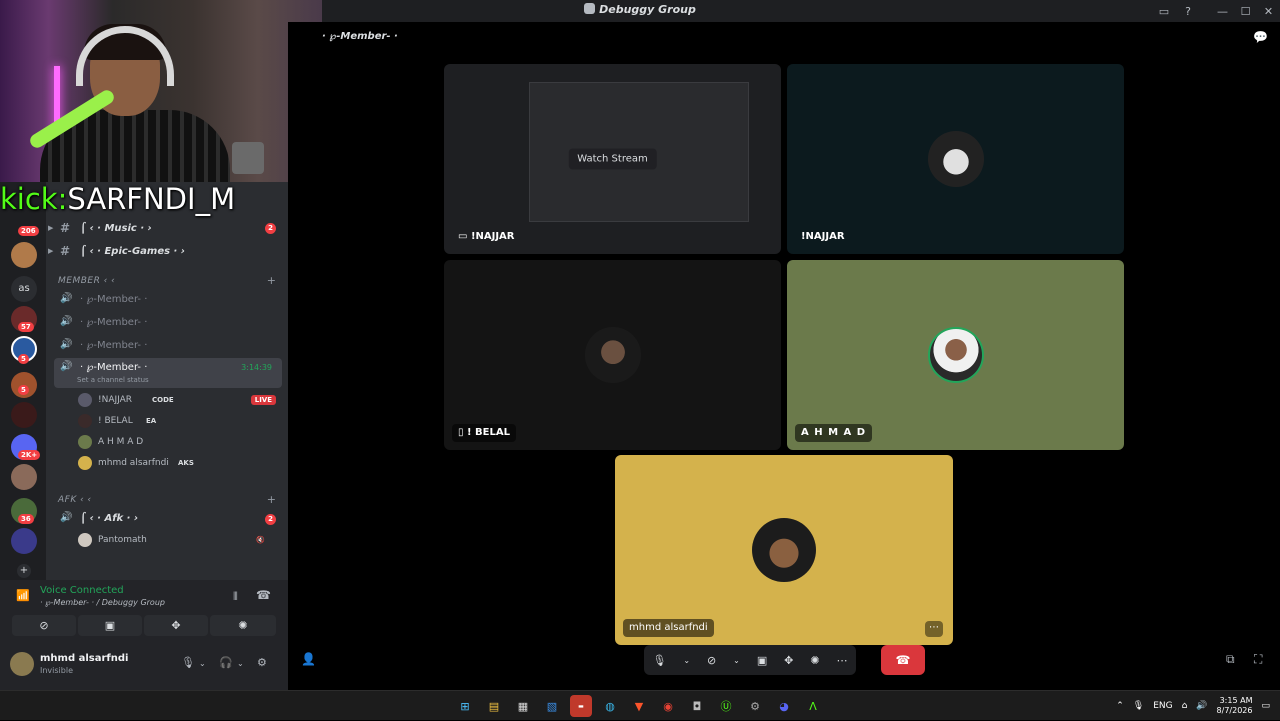  Describe the element at coordinates (1268, 11) in the screenshot. I see `close-button: ✕` at that location.